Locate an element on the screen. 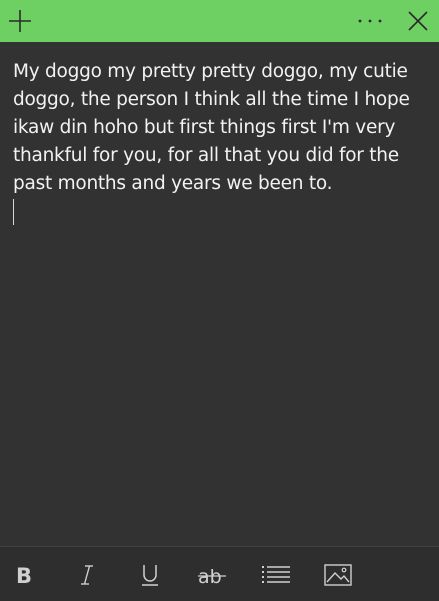  close-icon is located at coordinates (418, 21).